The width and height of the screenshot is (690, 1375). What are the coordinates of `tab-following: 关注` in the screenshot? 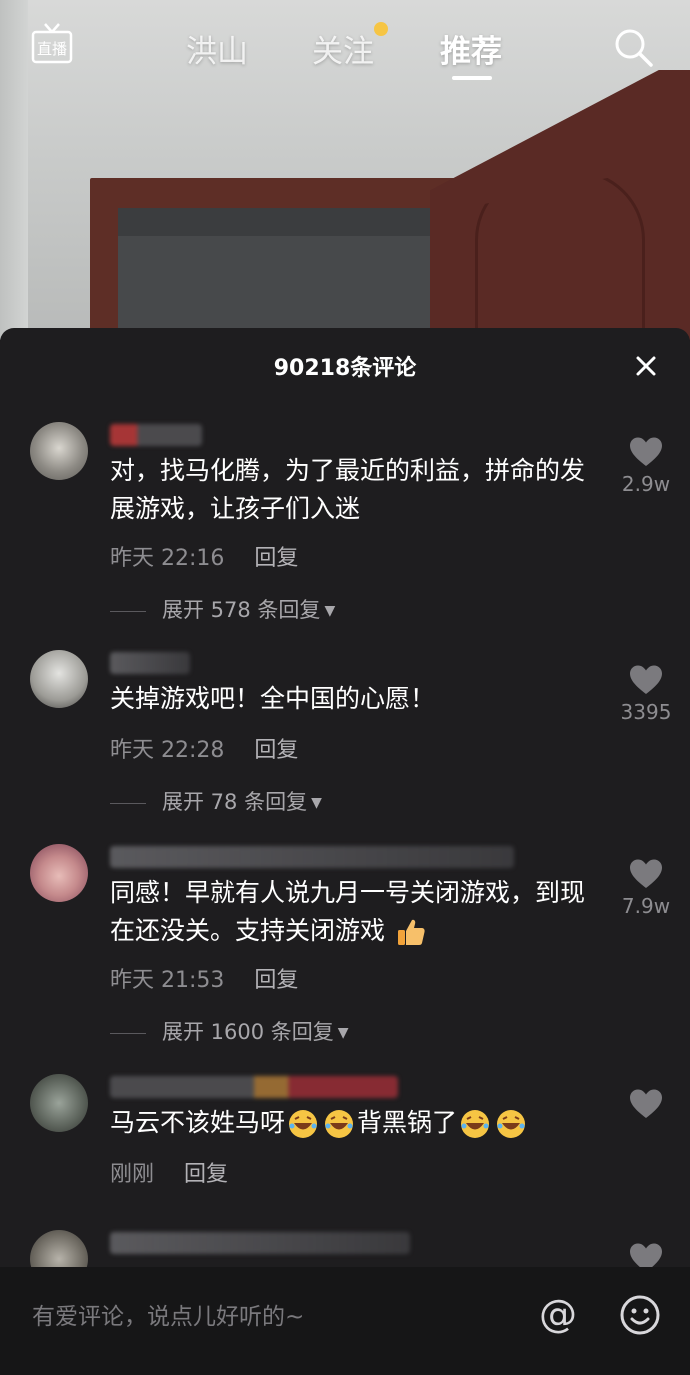 It's located at (343, 48).